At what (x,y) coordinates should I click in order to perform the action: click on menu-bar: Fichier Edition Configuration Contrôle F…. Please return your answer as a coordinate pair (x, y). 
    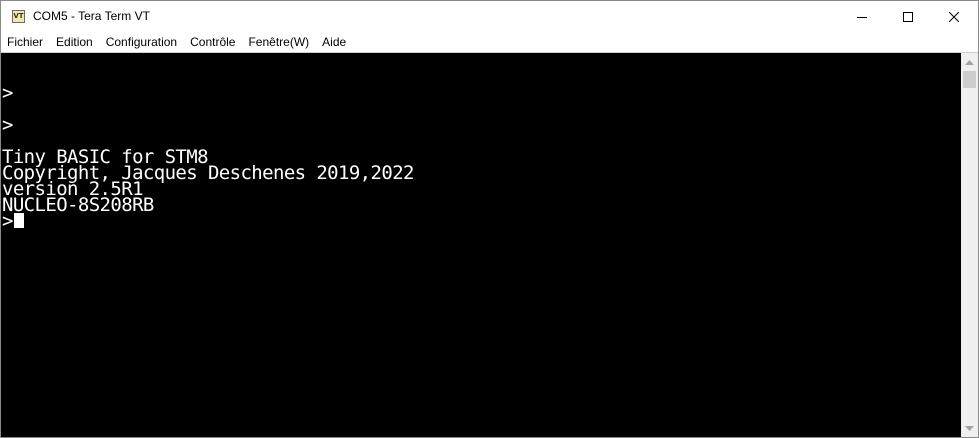
    Looking at the image, I should click on (489, 42).